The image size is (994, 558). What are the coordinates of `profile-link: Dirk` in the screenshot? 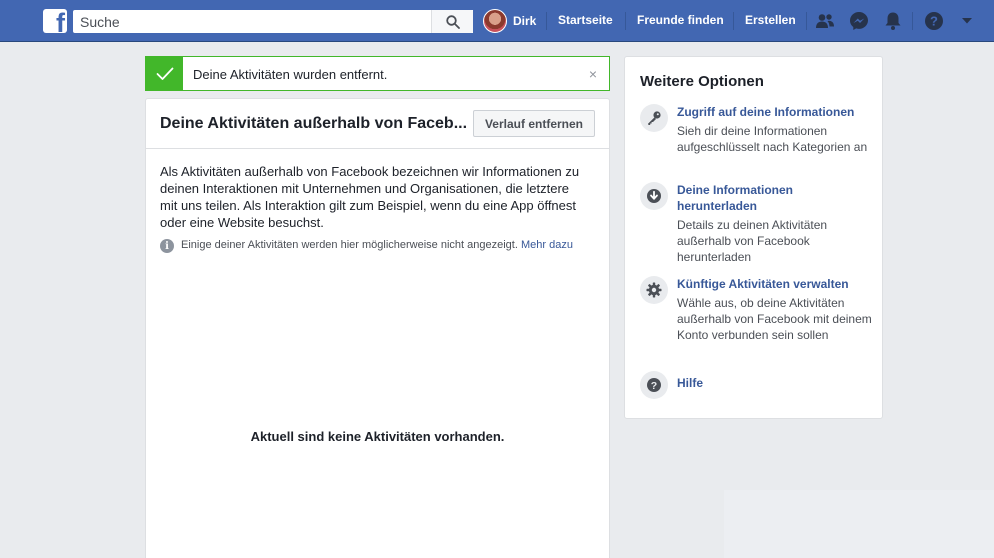 It's located at (509, 21).